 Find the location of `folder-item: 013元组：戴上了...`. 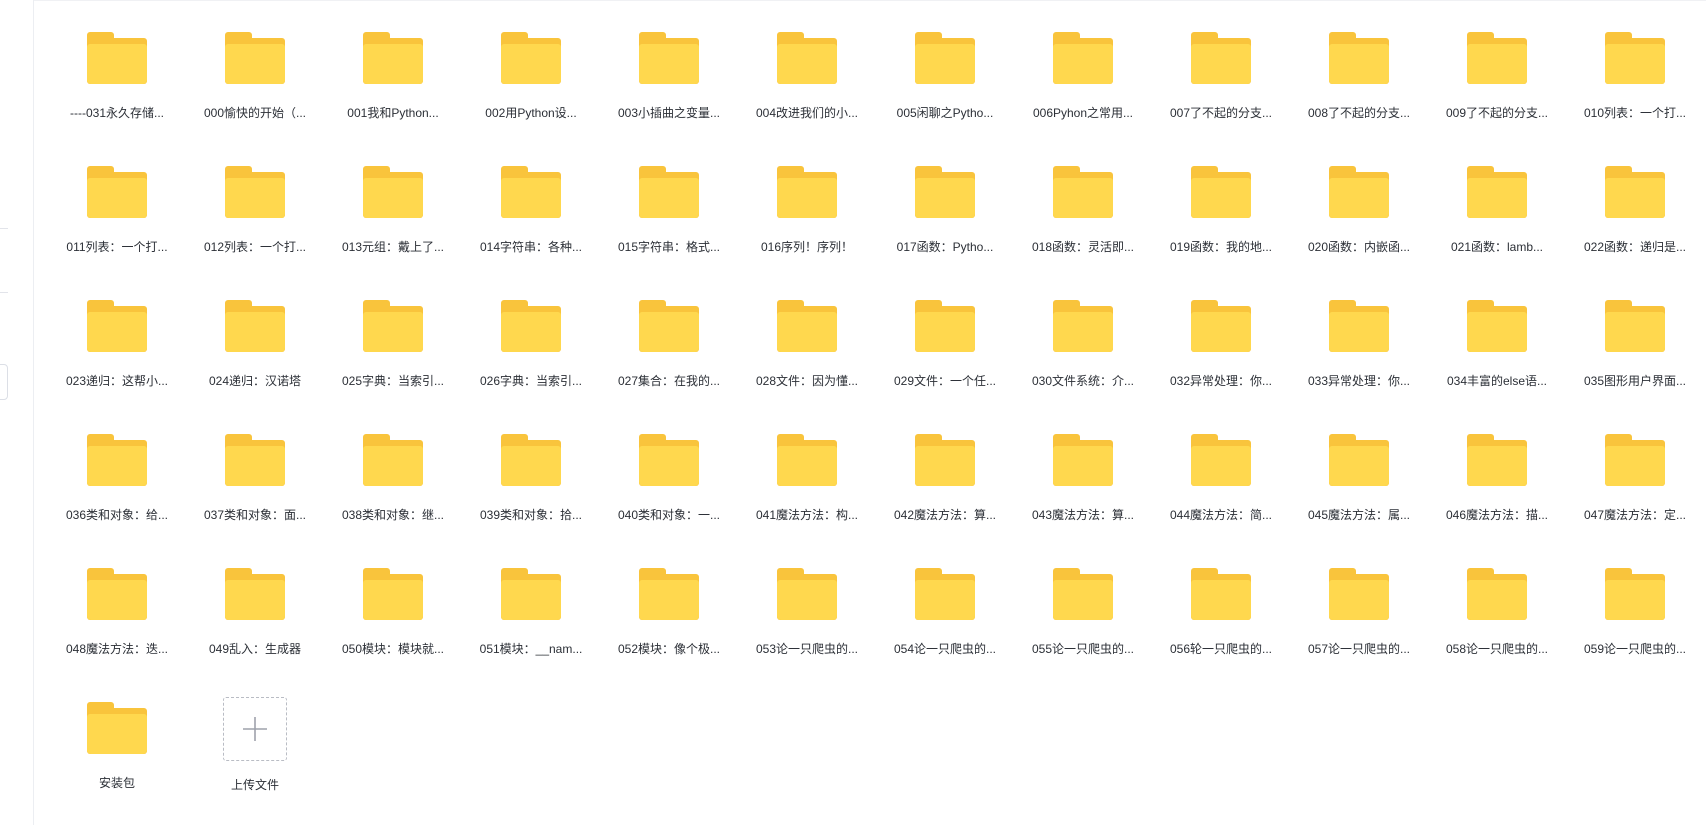

folder-item: 013元组：戴上了... is located at coordinates (393, 223).